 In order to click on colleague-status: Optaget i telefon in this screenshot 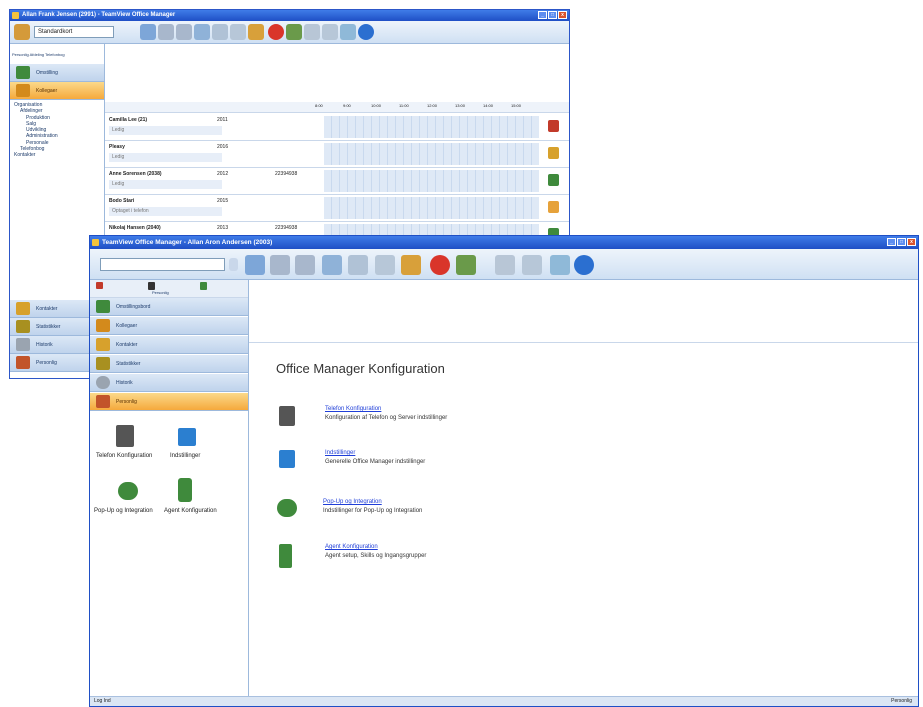, I will do `click(165, 211)`.